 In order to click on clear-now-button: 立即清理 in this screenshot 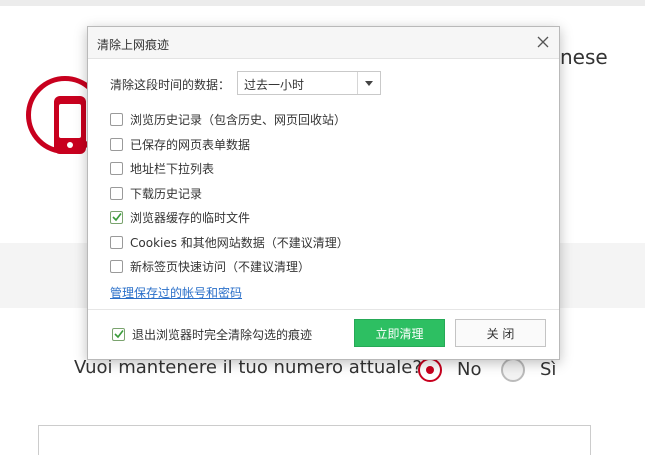, I will do `click(399, 333)`.